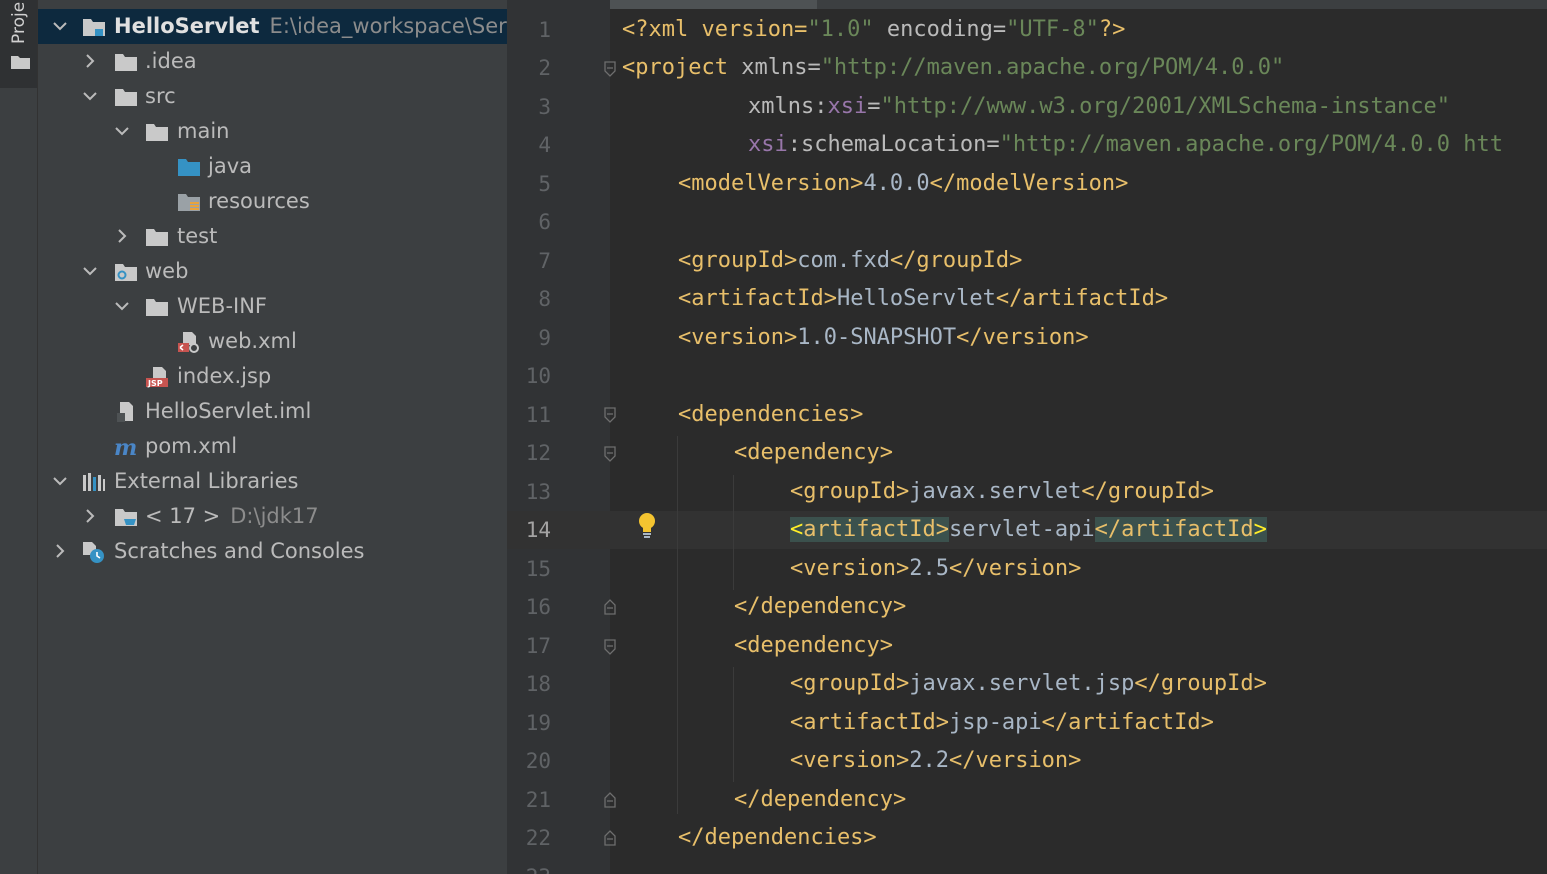 This screenshot has height=874, width=1547. Describe the element at coordinates (876, 529) in the screenshot. I see `matched-tag-open: artifactId>` at that location.